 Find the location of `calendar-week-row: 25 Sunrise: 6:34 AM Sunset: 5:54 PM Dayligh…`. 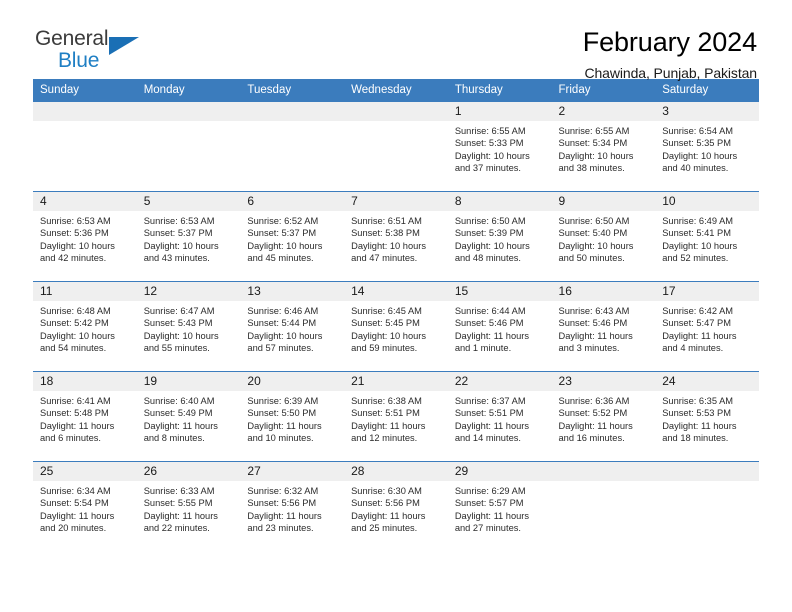

calendar-week-row: 25 Sunrise: 6:34 AM Sunset: 5:54 PM Dayligh… is located at coordinates (396, 506).